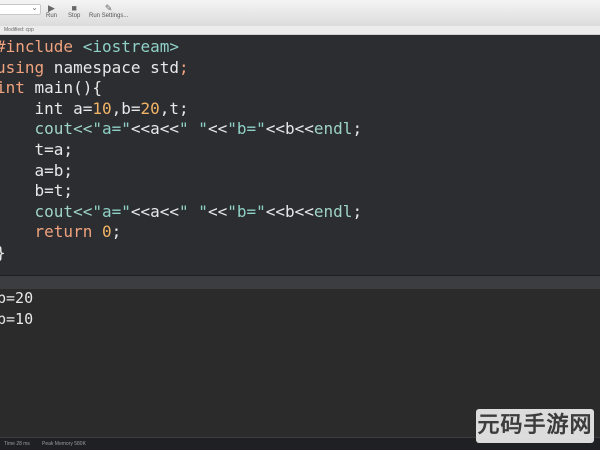  What do you see at coordinates (535, 426) in the screenshot?
I see `watermark-logo: 元码手游网` at bounding box center [535, 426].